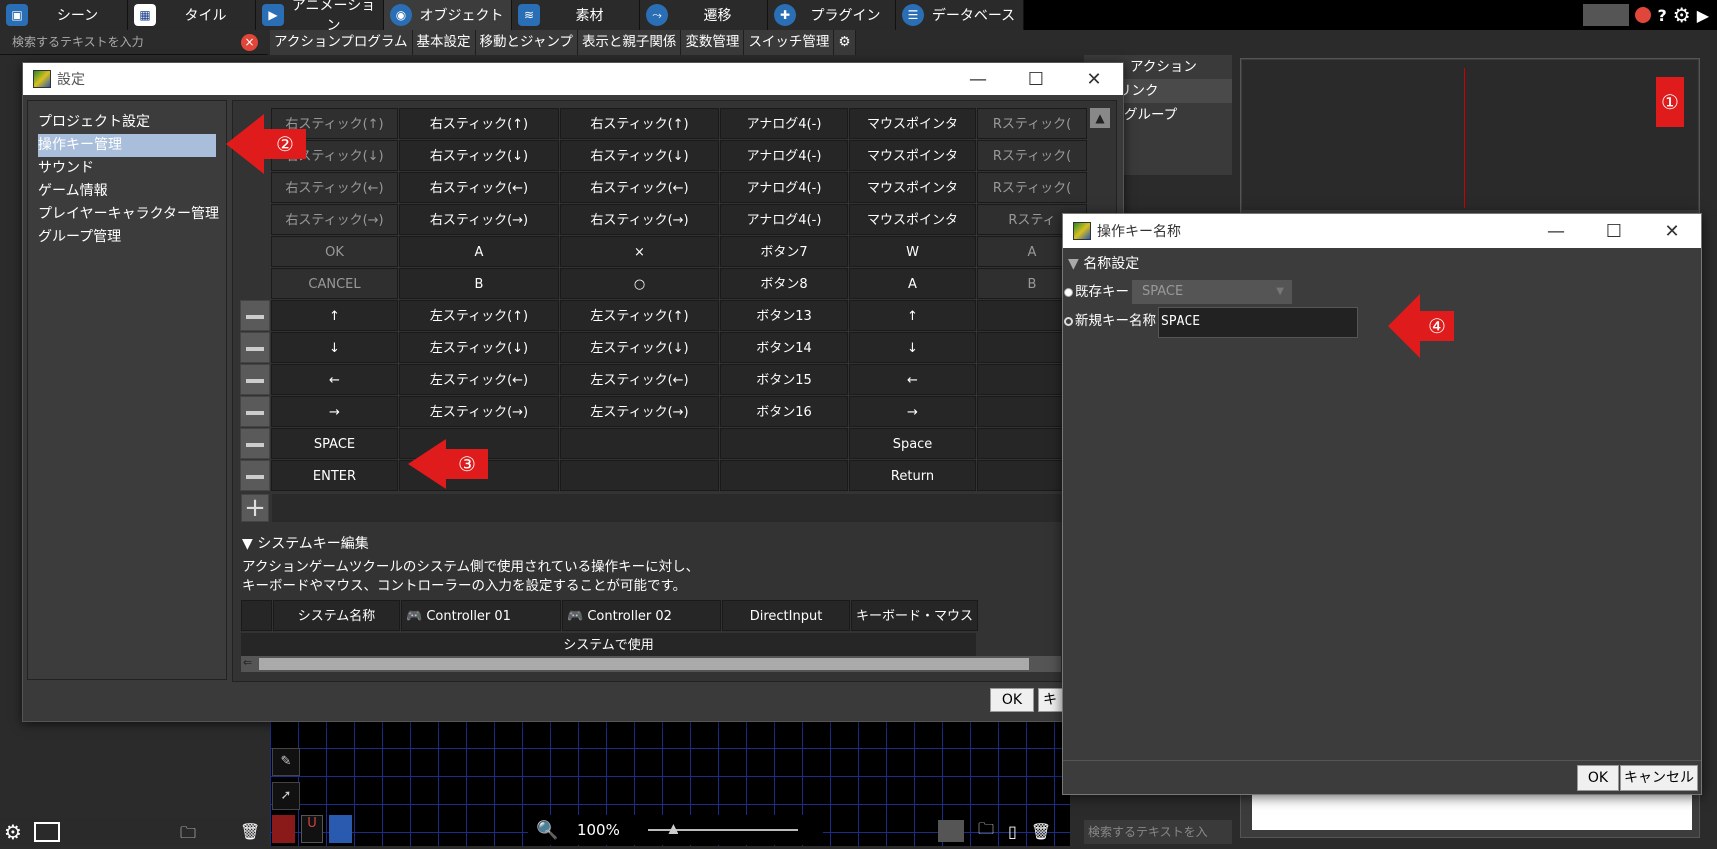 Image resolution: width=1717 pixels, height=849 pixels. I want to click on record-icon, so click(1643, 15).